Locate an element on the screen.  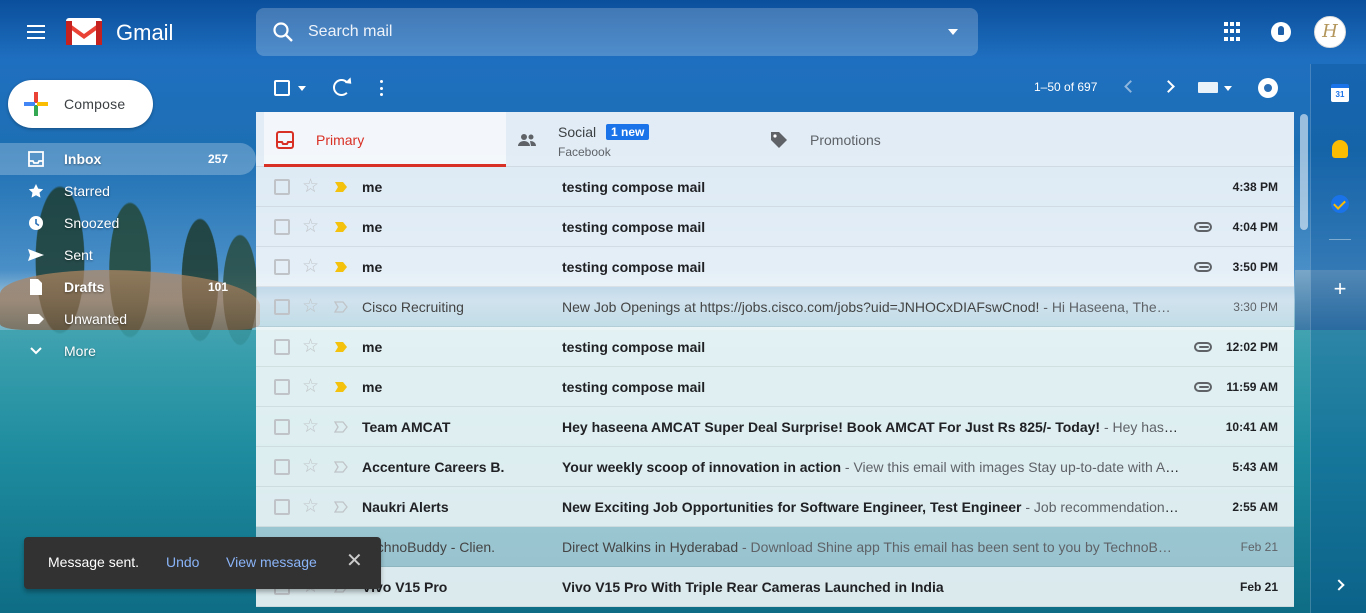
email-sender: Team AMCAT is located at coordinates (406, 427).